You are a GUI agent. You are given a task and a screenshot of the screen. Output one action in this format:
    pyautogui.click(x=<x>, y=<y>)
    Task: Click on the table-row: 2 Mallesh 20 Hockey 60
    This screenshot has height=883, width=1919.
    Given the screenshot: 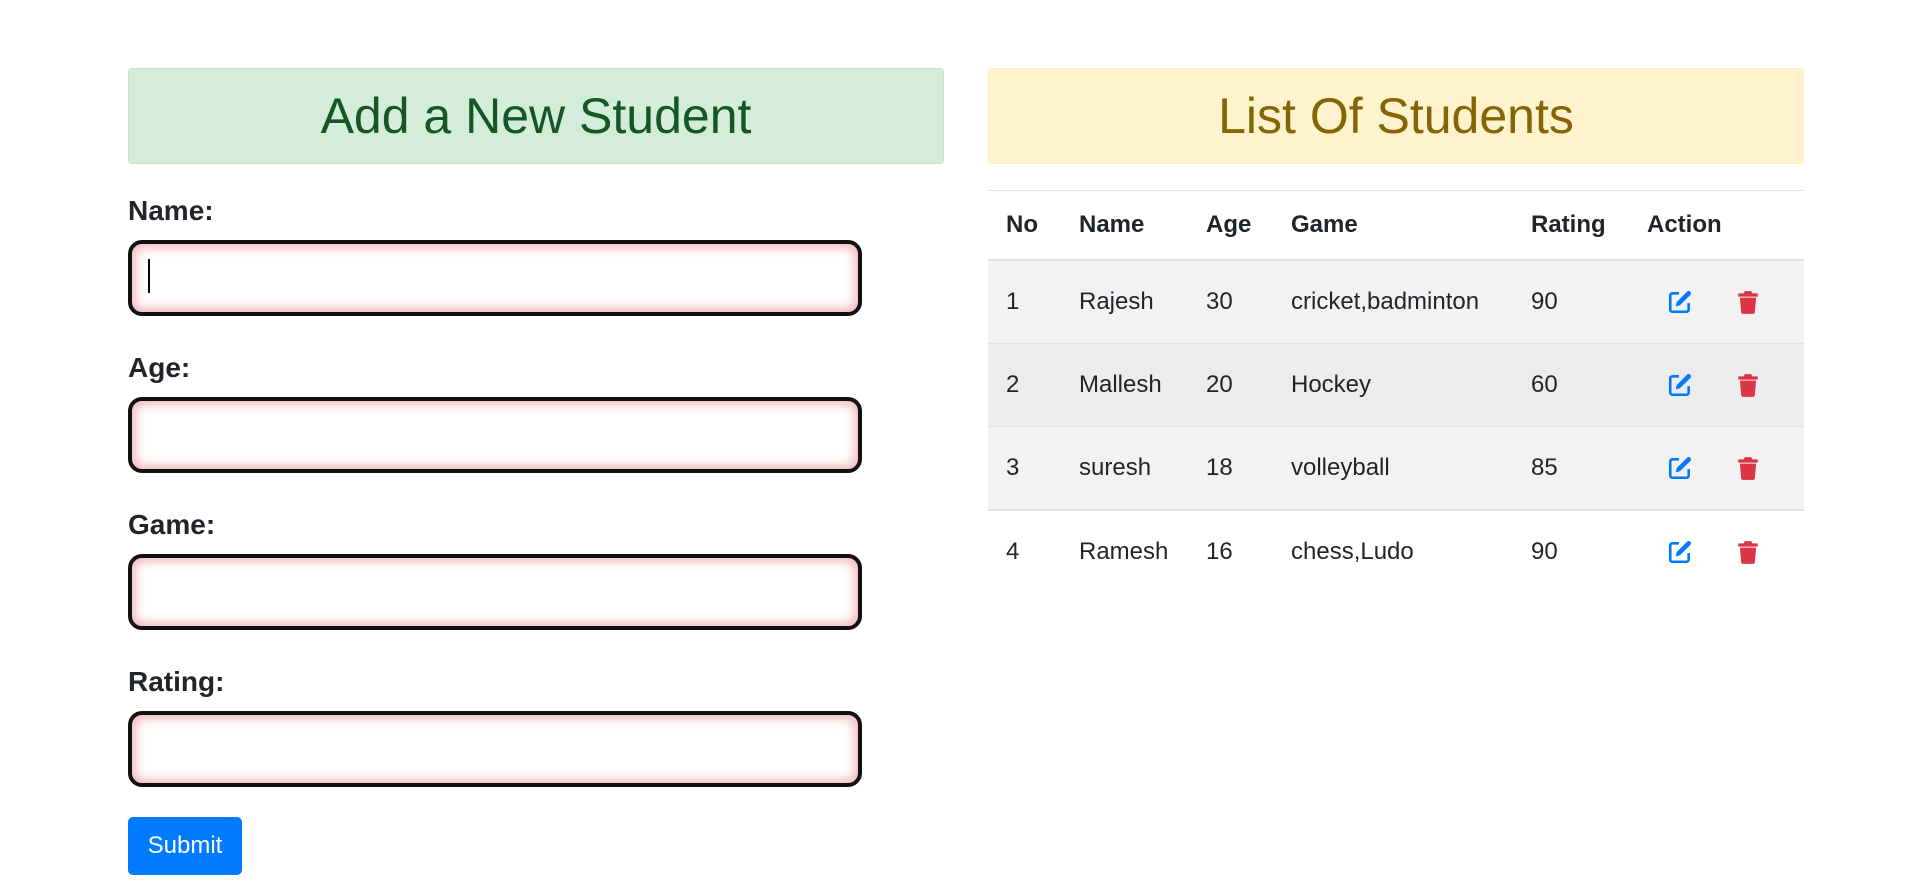 What is the action you would take?
    pyautogui.click(x=1396, y=385)
    